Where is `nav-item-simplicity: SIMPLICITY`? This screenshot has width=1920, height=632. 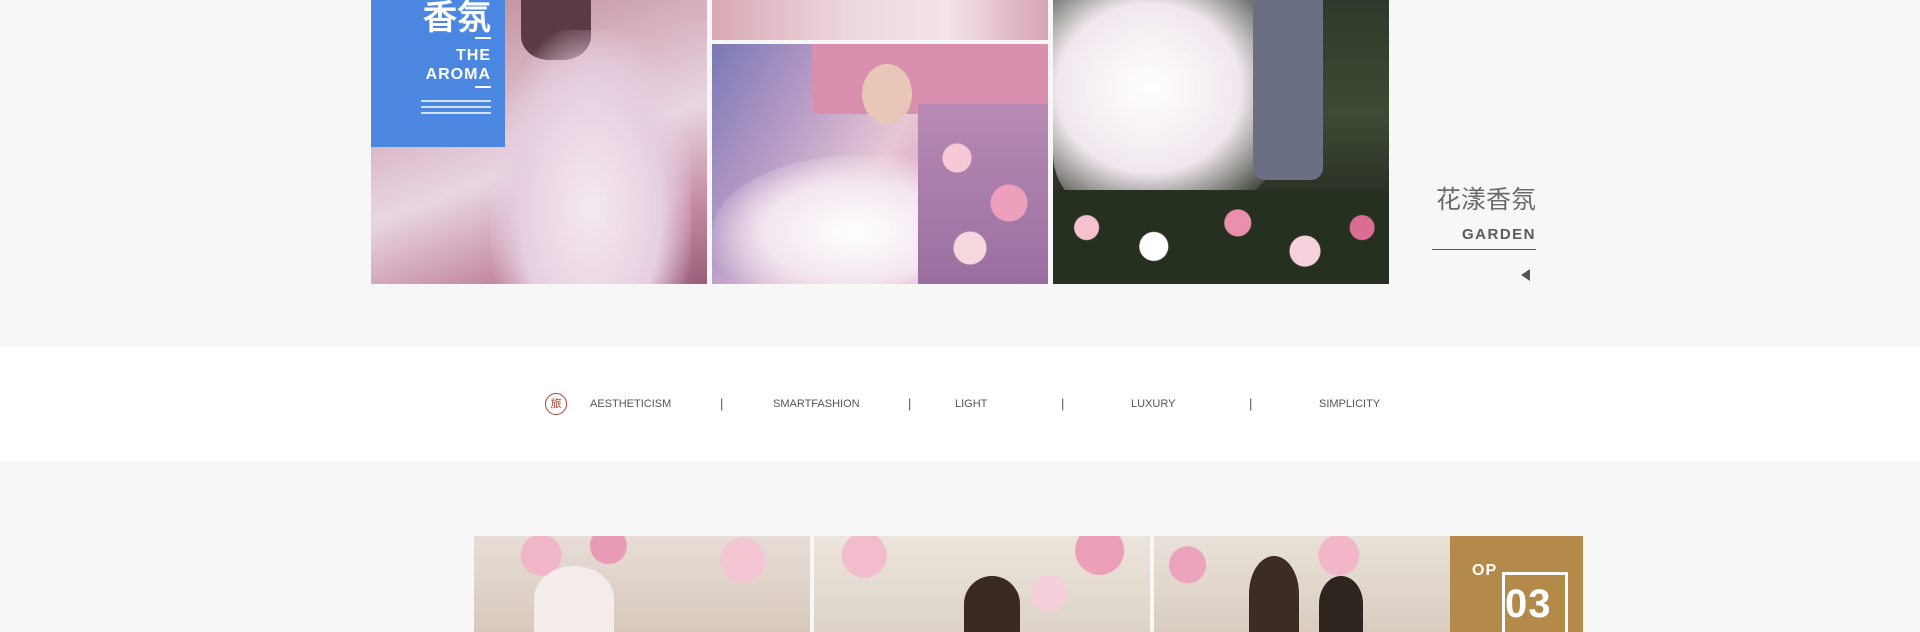 nav-item-simplicity: SIMPLICITY is located at coordinates (1349, 404).